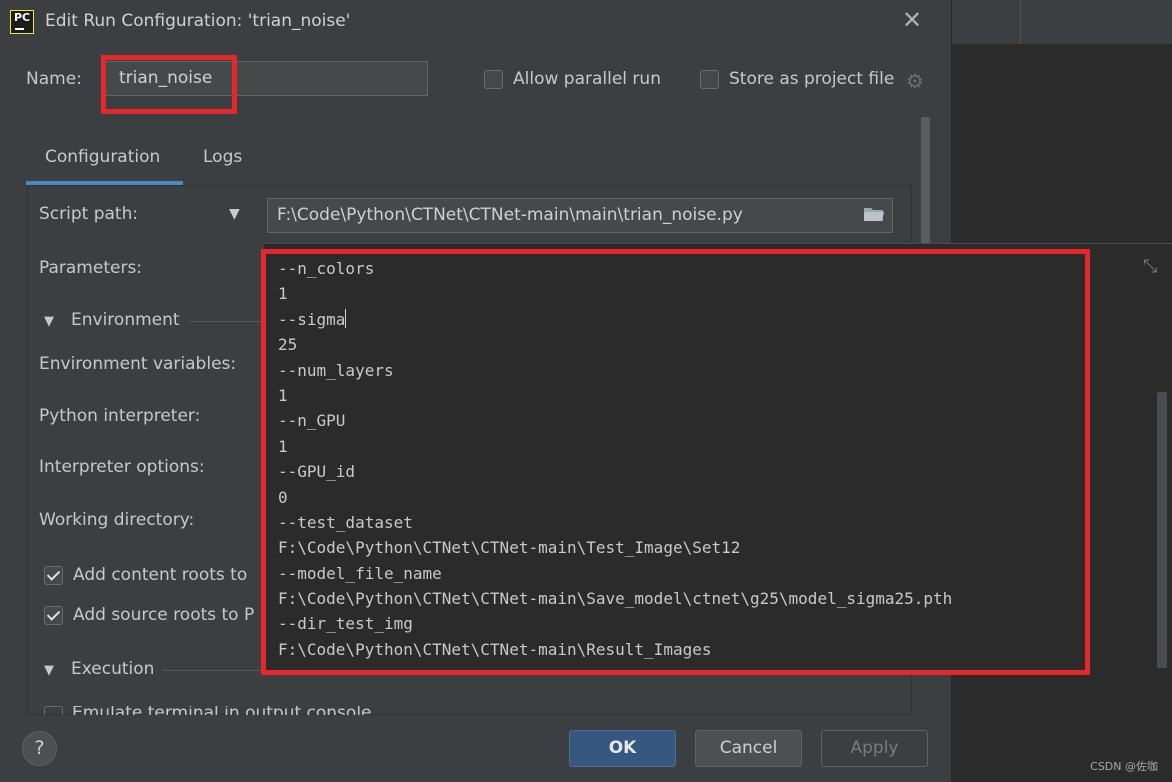 Image resolution: width=1172 pixels, height=782 pixels. I want to click on folder-icon, so click(874, 214).